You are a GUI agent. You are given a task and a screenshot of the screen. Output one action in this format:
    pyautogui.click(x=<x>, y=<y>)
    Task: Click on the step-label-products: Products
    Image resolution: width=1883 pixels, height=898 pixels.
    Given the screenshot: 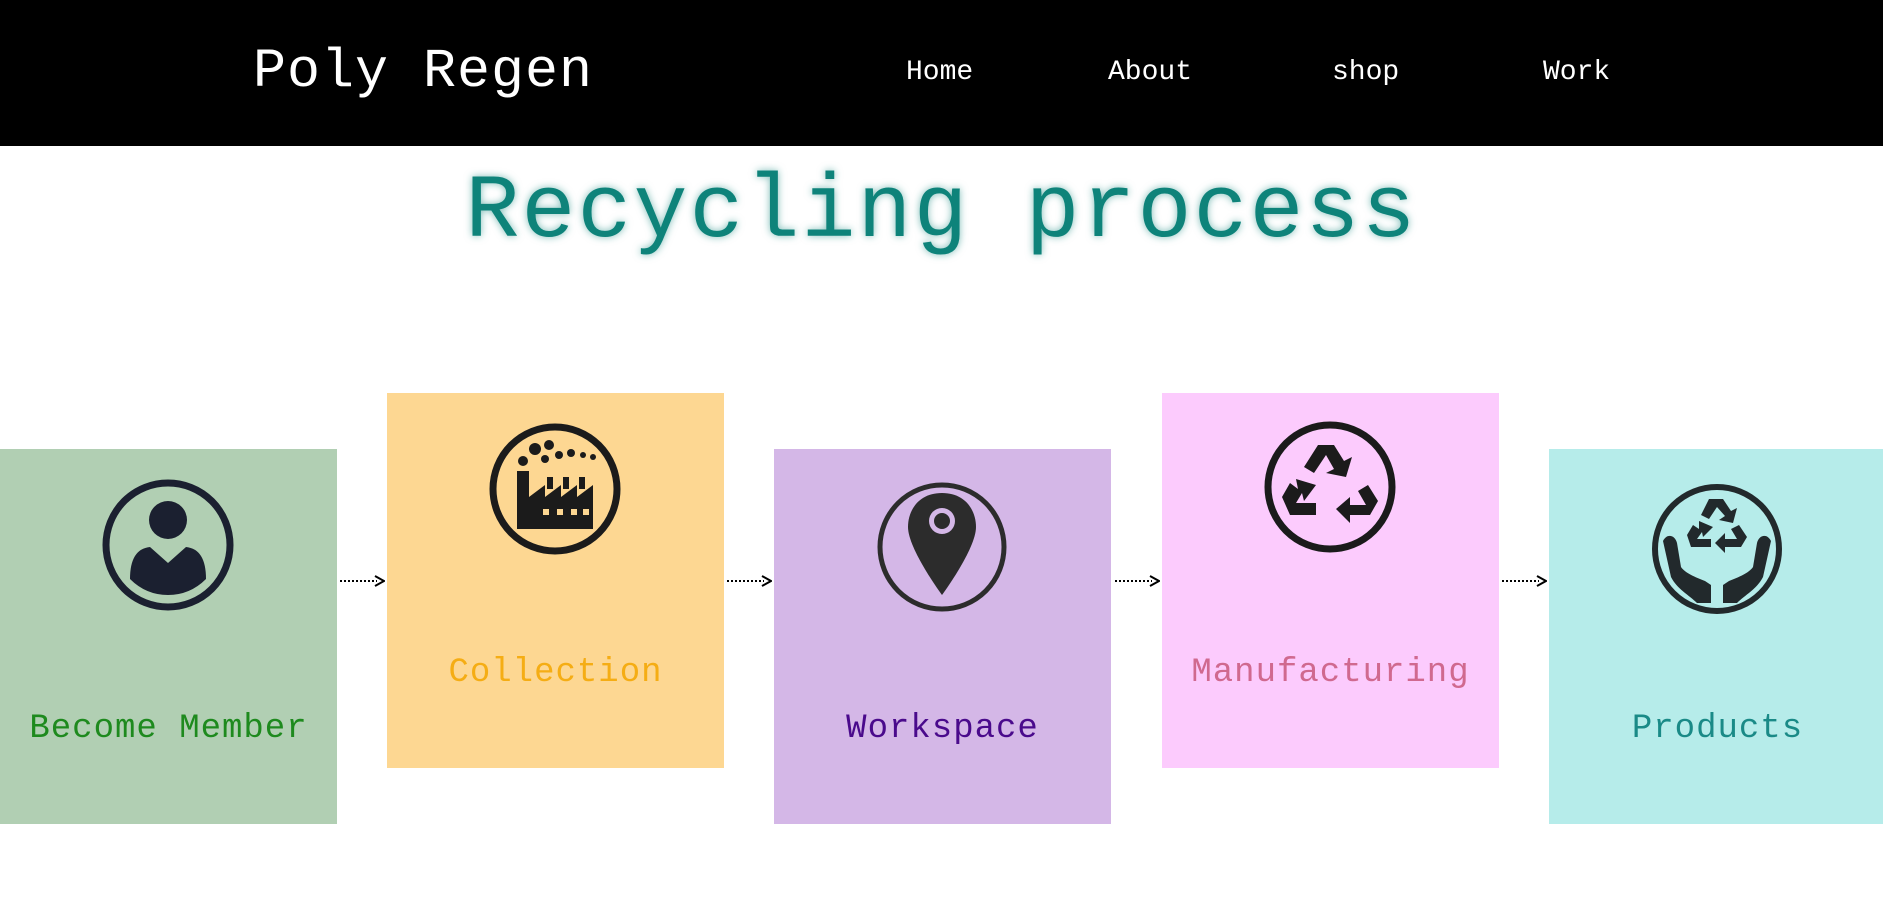 What is the action you would take?
    pyautogui.click(x=1717, y=729)
    